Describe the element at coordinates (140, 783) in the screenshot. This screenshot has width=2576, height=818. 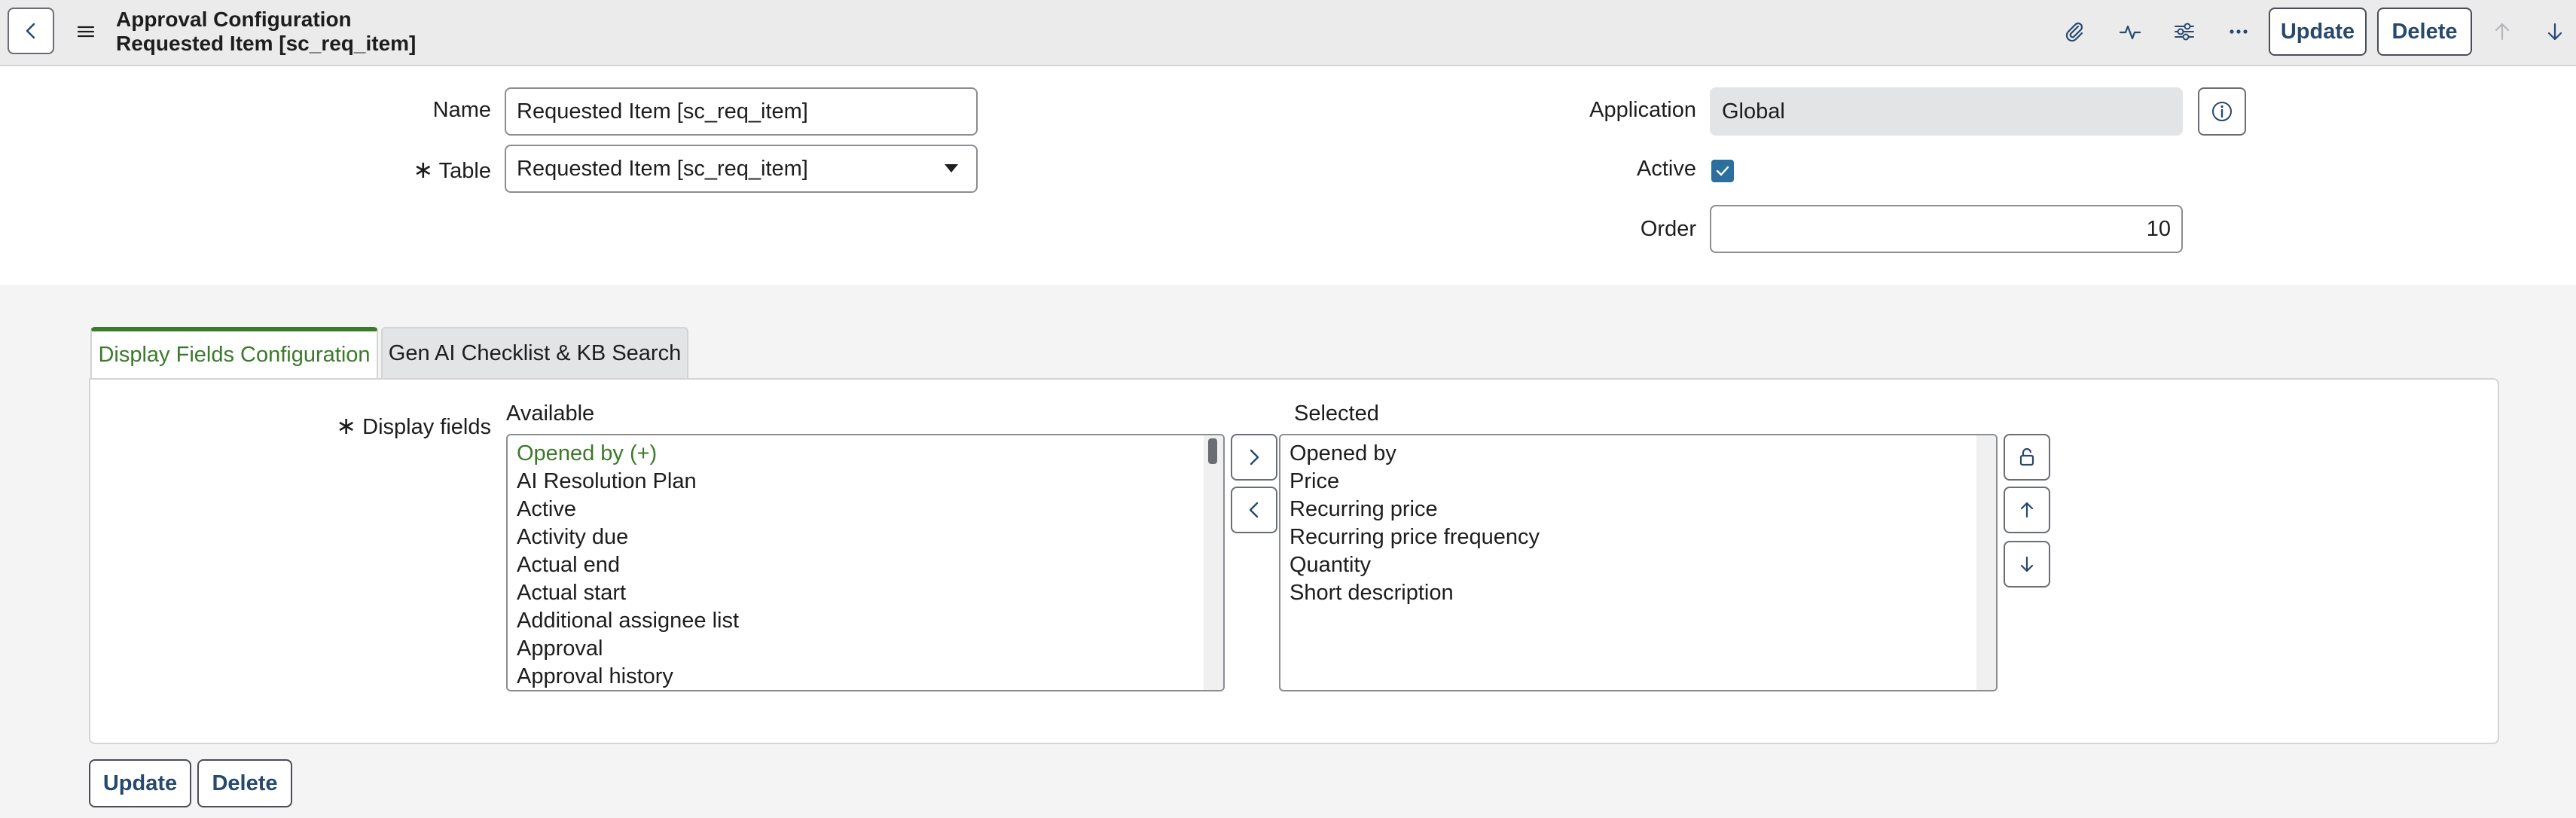
I see `footer-update-button: Update` at that location.